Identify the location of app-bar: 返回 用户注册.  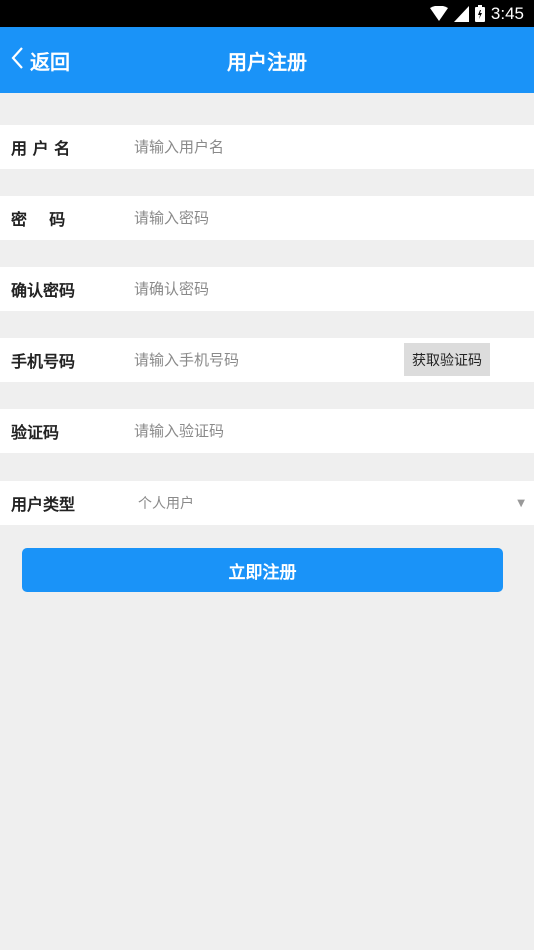
(267, 60).